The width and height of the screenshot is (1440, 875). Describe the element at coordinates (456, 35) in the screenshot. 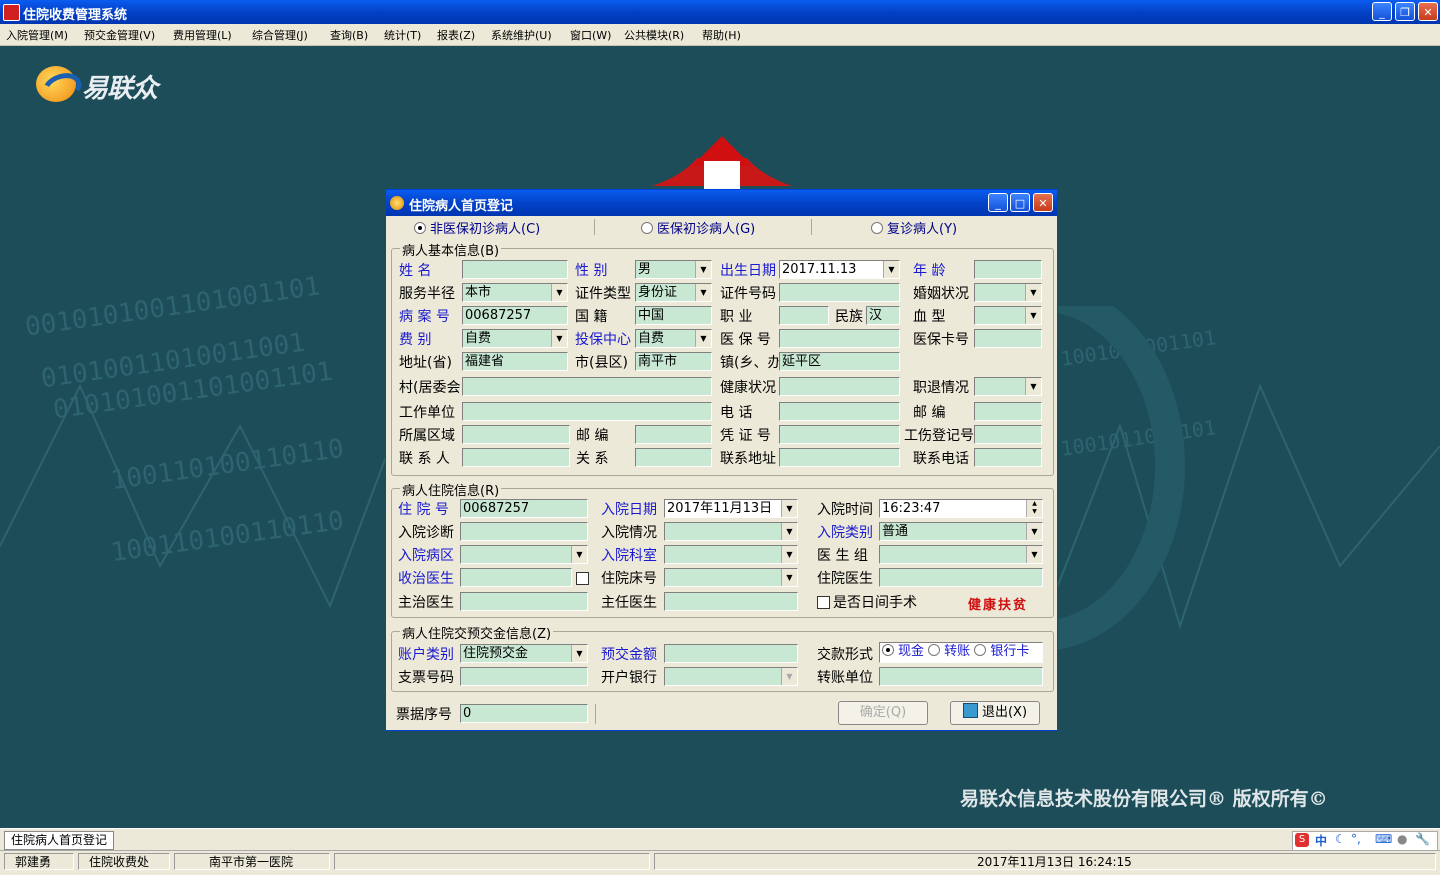

I see `menu-reports: 报表(Z)` at that location.